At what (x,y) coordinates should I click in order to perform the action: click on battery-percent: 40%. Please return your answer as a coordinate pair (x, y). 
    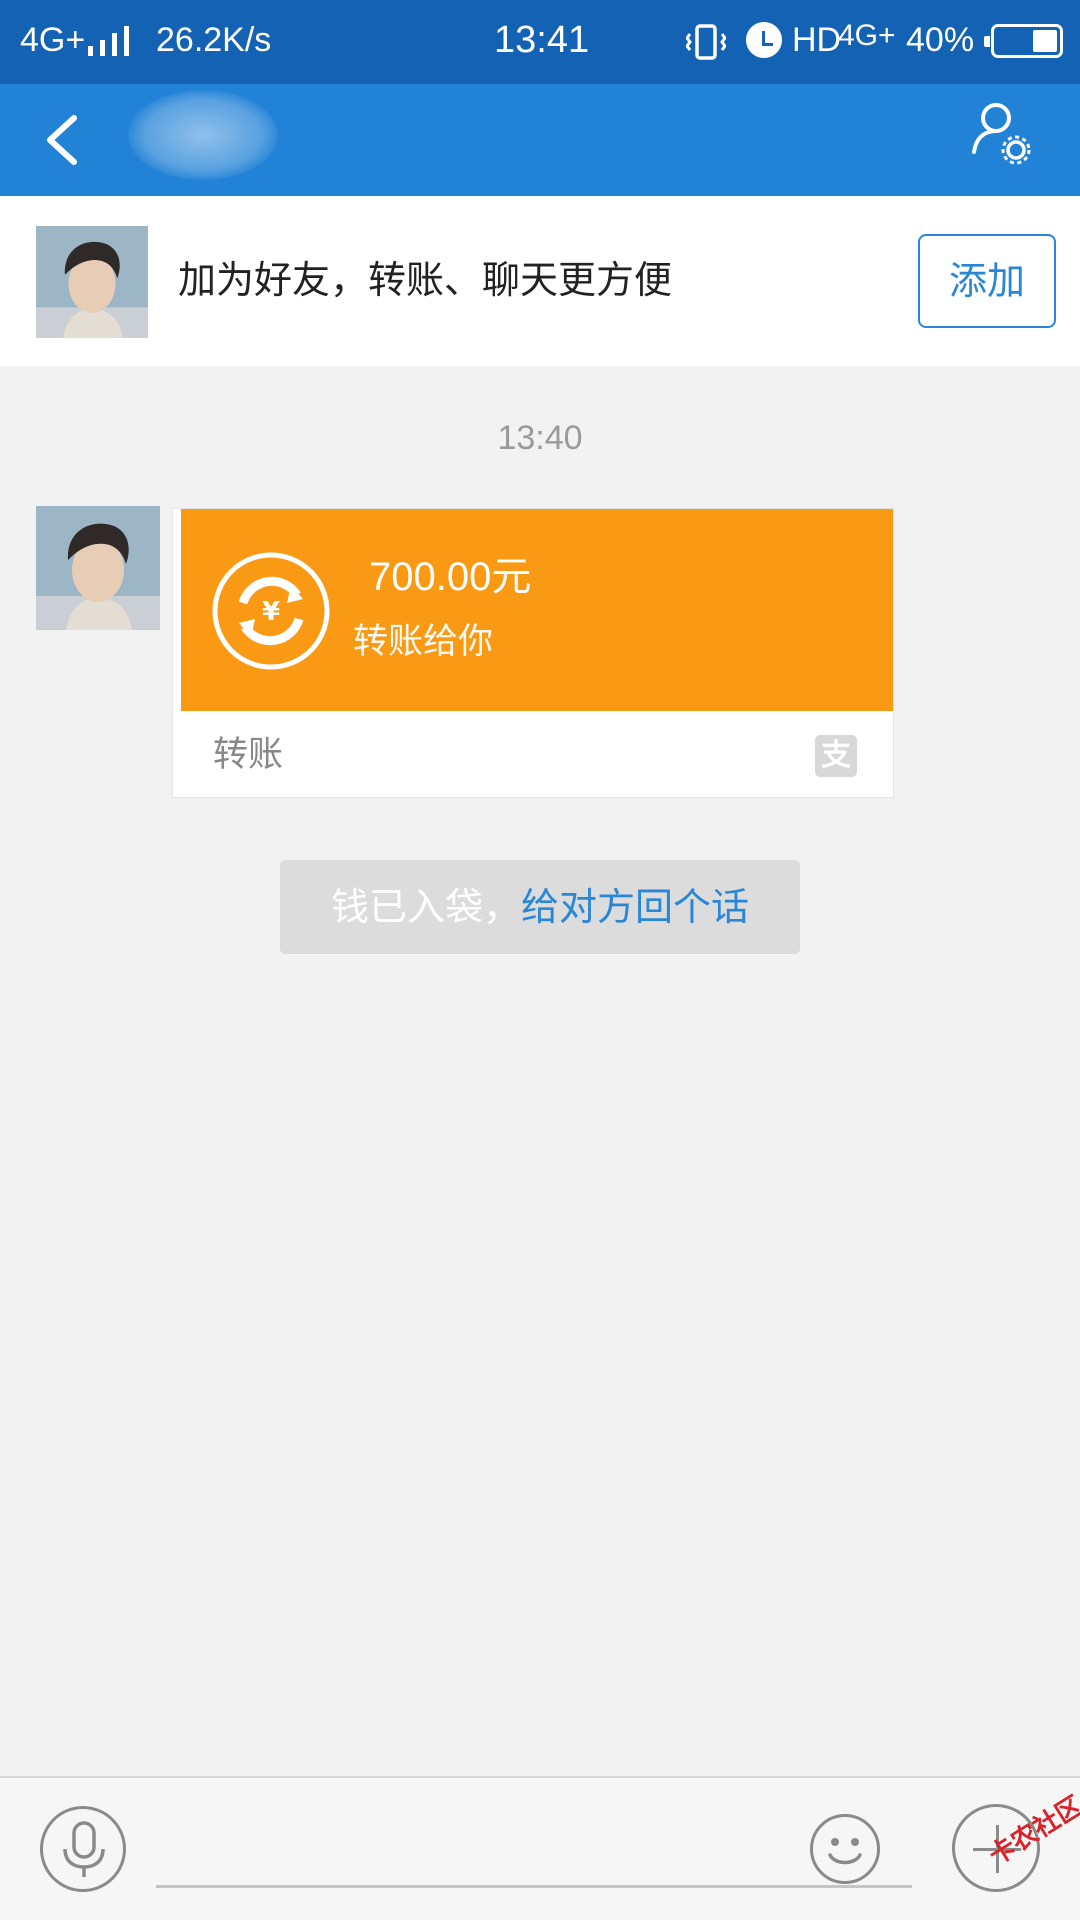
    Looking at the image, I should click on (940, 40).